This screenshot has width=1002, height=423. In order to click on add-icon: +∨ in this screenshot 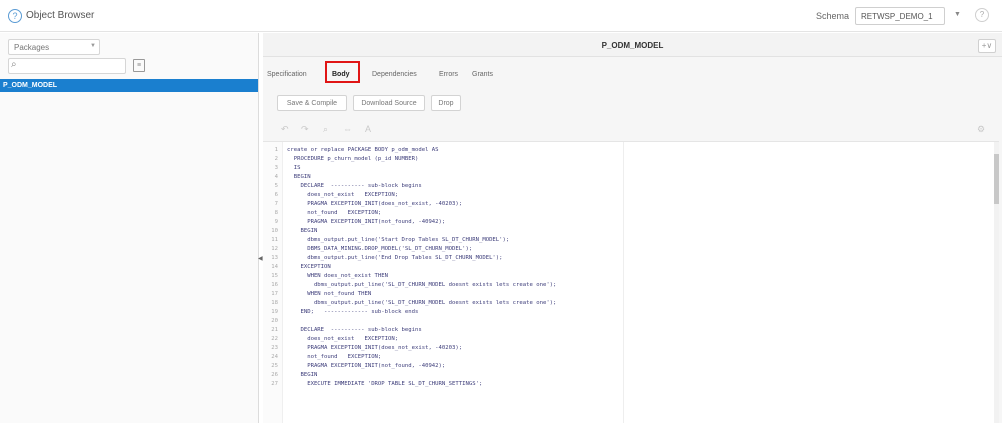, I will do `click(987, 46)`.